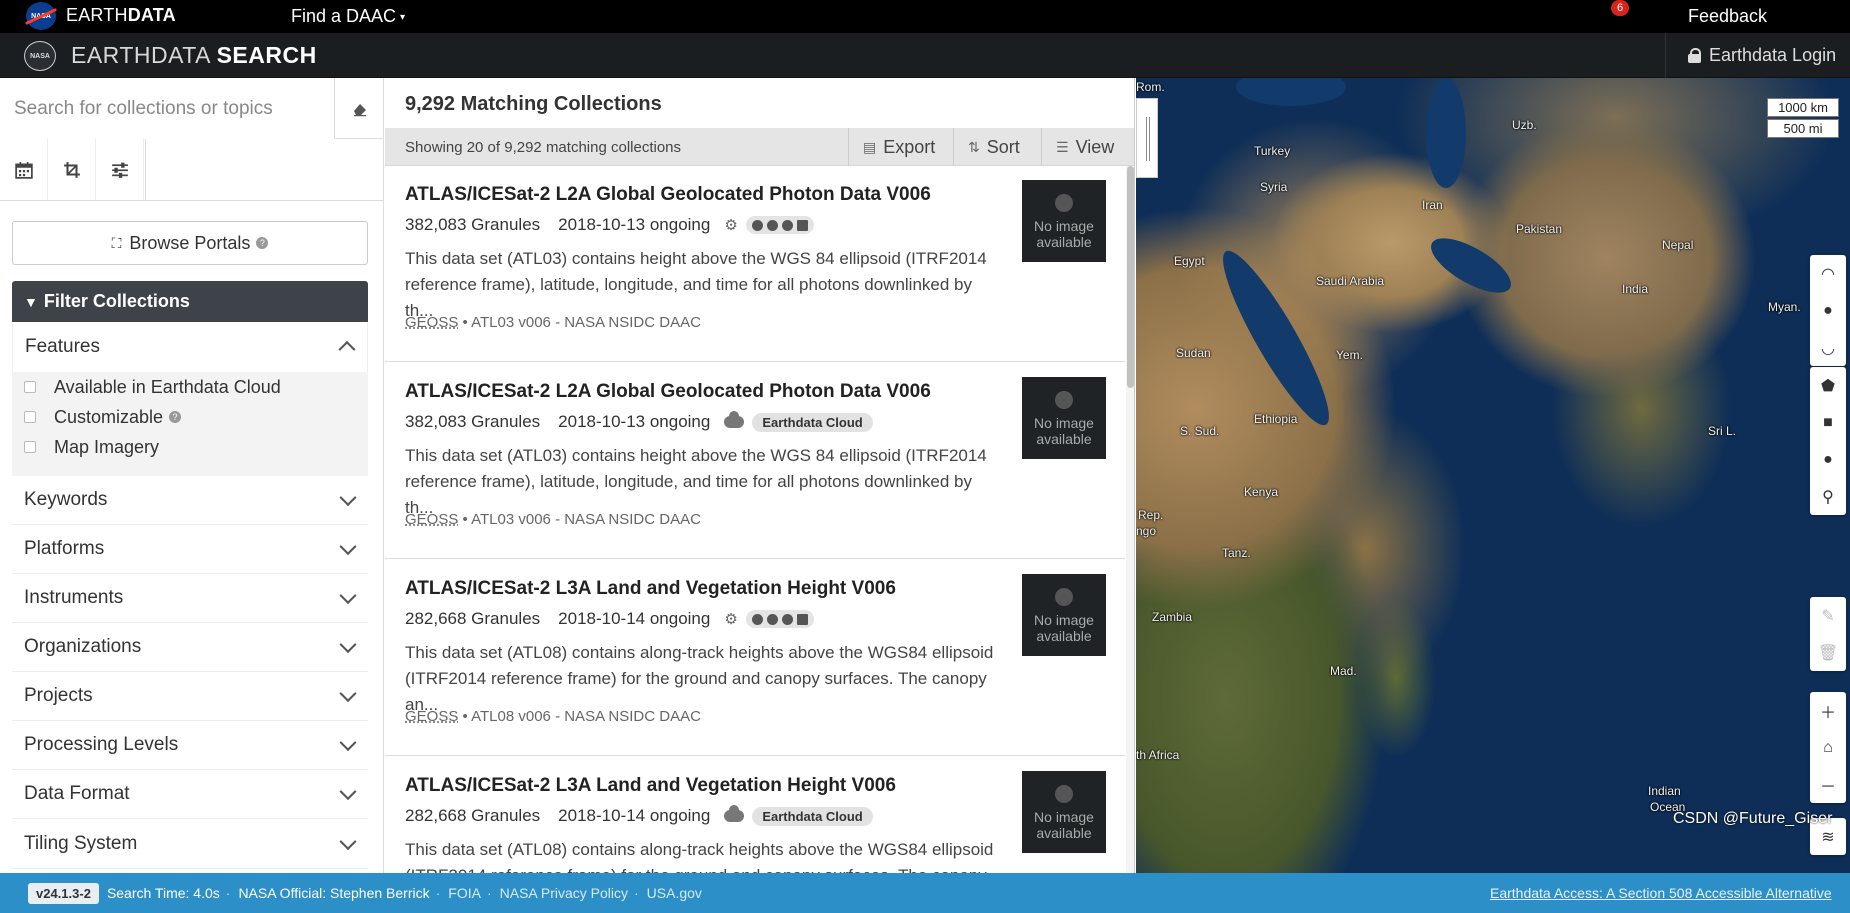 The height and width of the screenshot is (913, 1850). Describe the element at coordinates (1828, 459) in the screenshot. I see `circle-icon: ●` at that location.